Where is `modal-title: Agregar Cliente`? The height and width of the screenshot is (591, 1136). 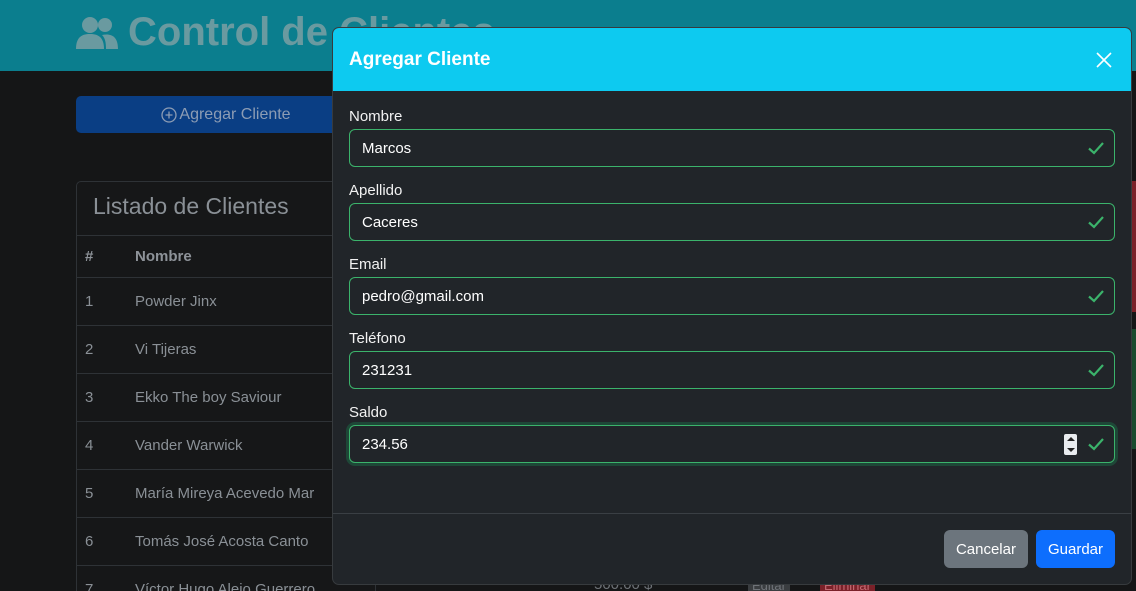 modal-title: Agregar Cliente is located at coordinates (420, 59).